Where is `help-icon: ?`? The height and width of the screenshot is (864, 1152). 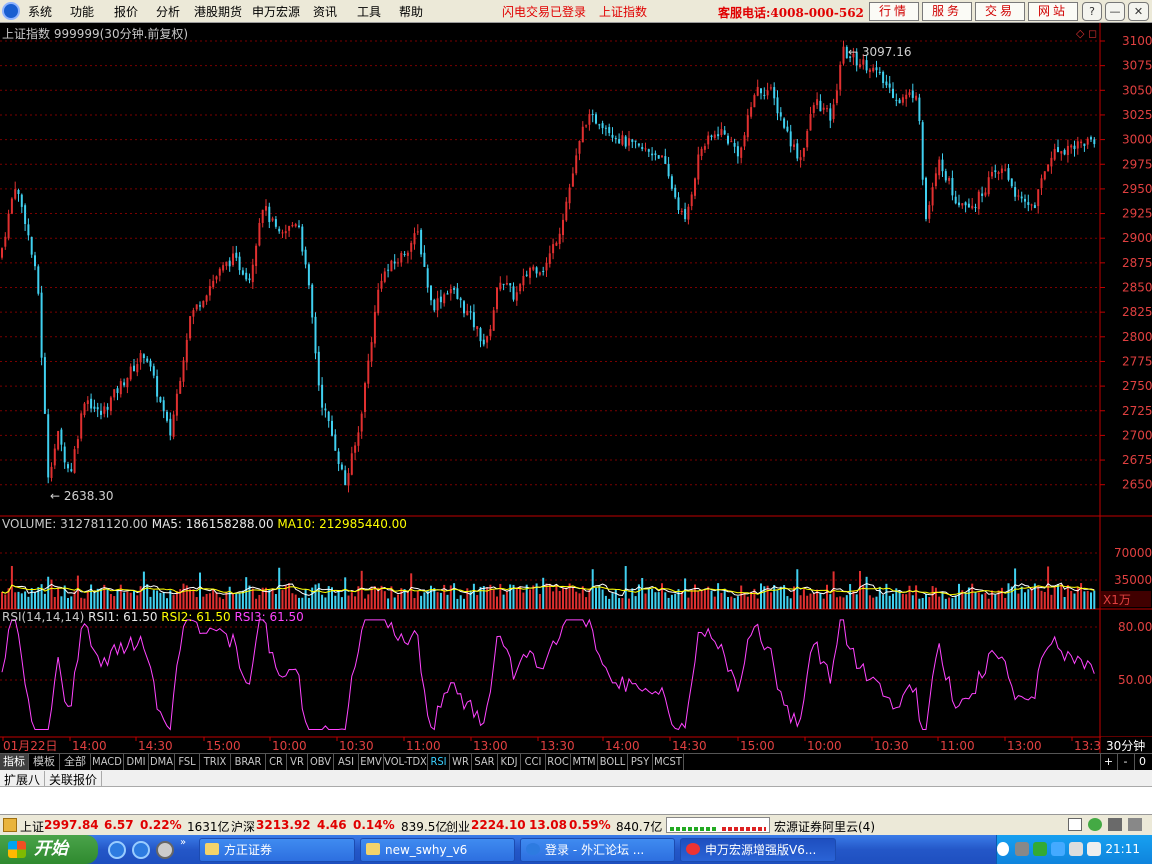 help-icon: ? is located at coordinates (1092, 11).